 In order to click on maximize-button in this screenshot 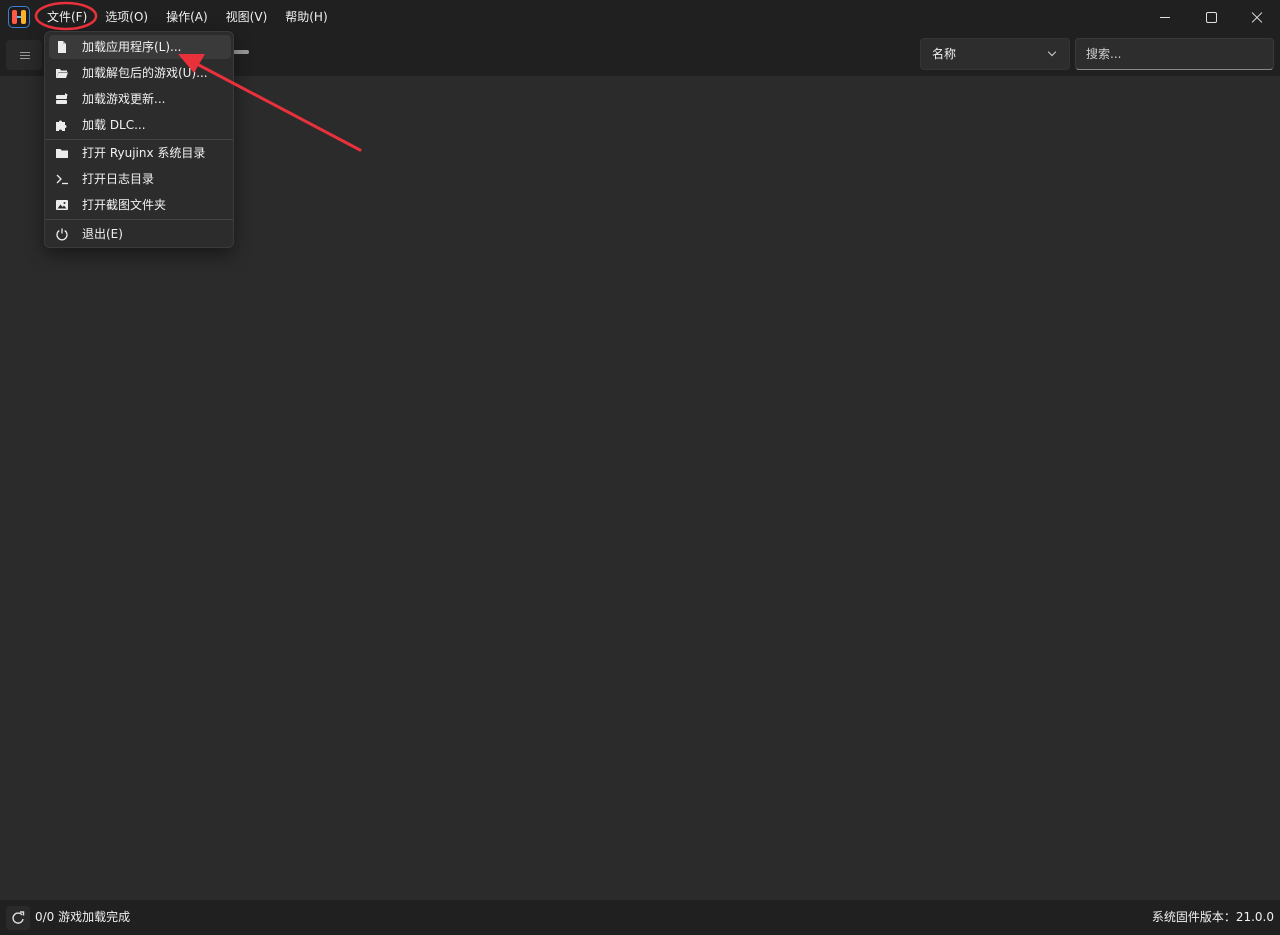, I will do `click(1211, 17)`.